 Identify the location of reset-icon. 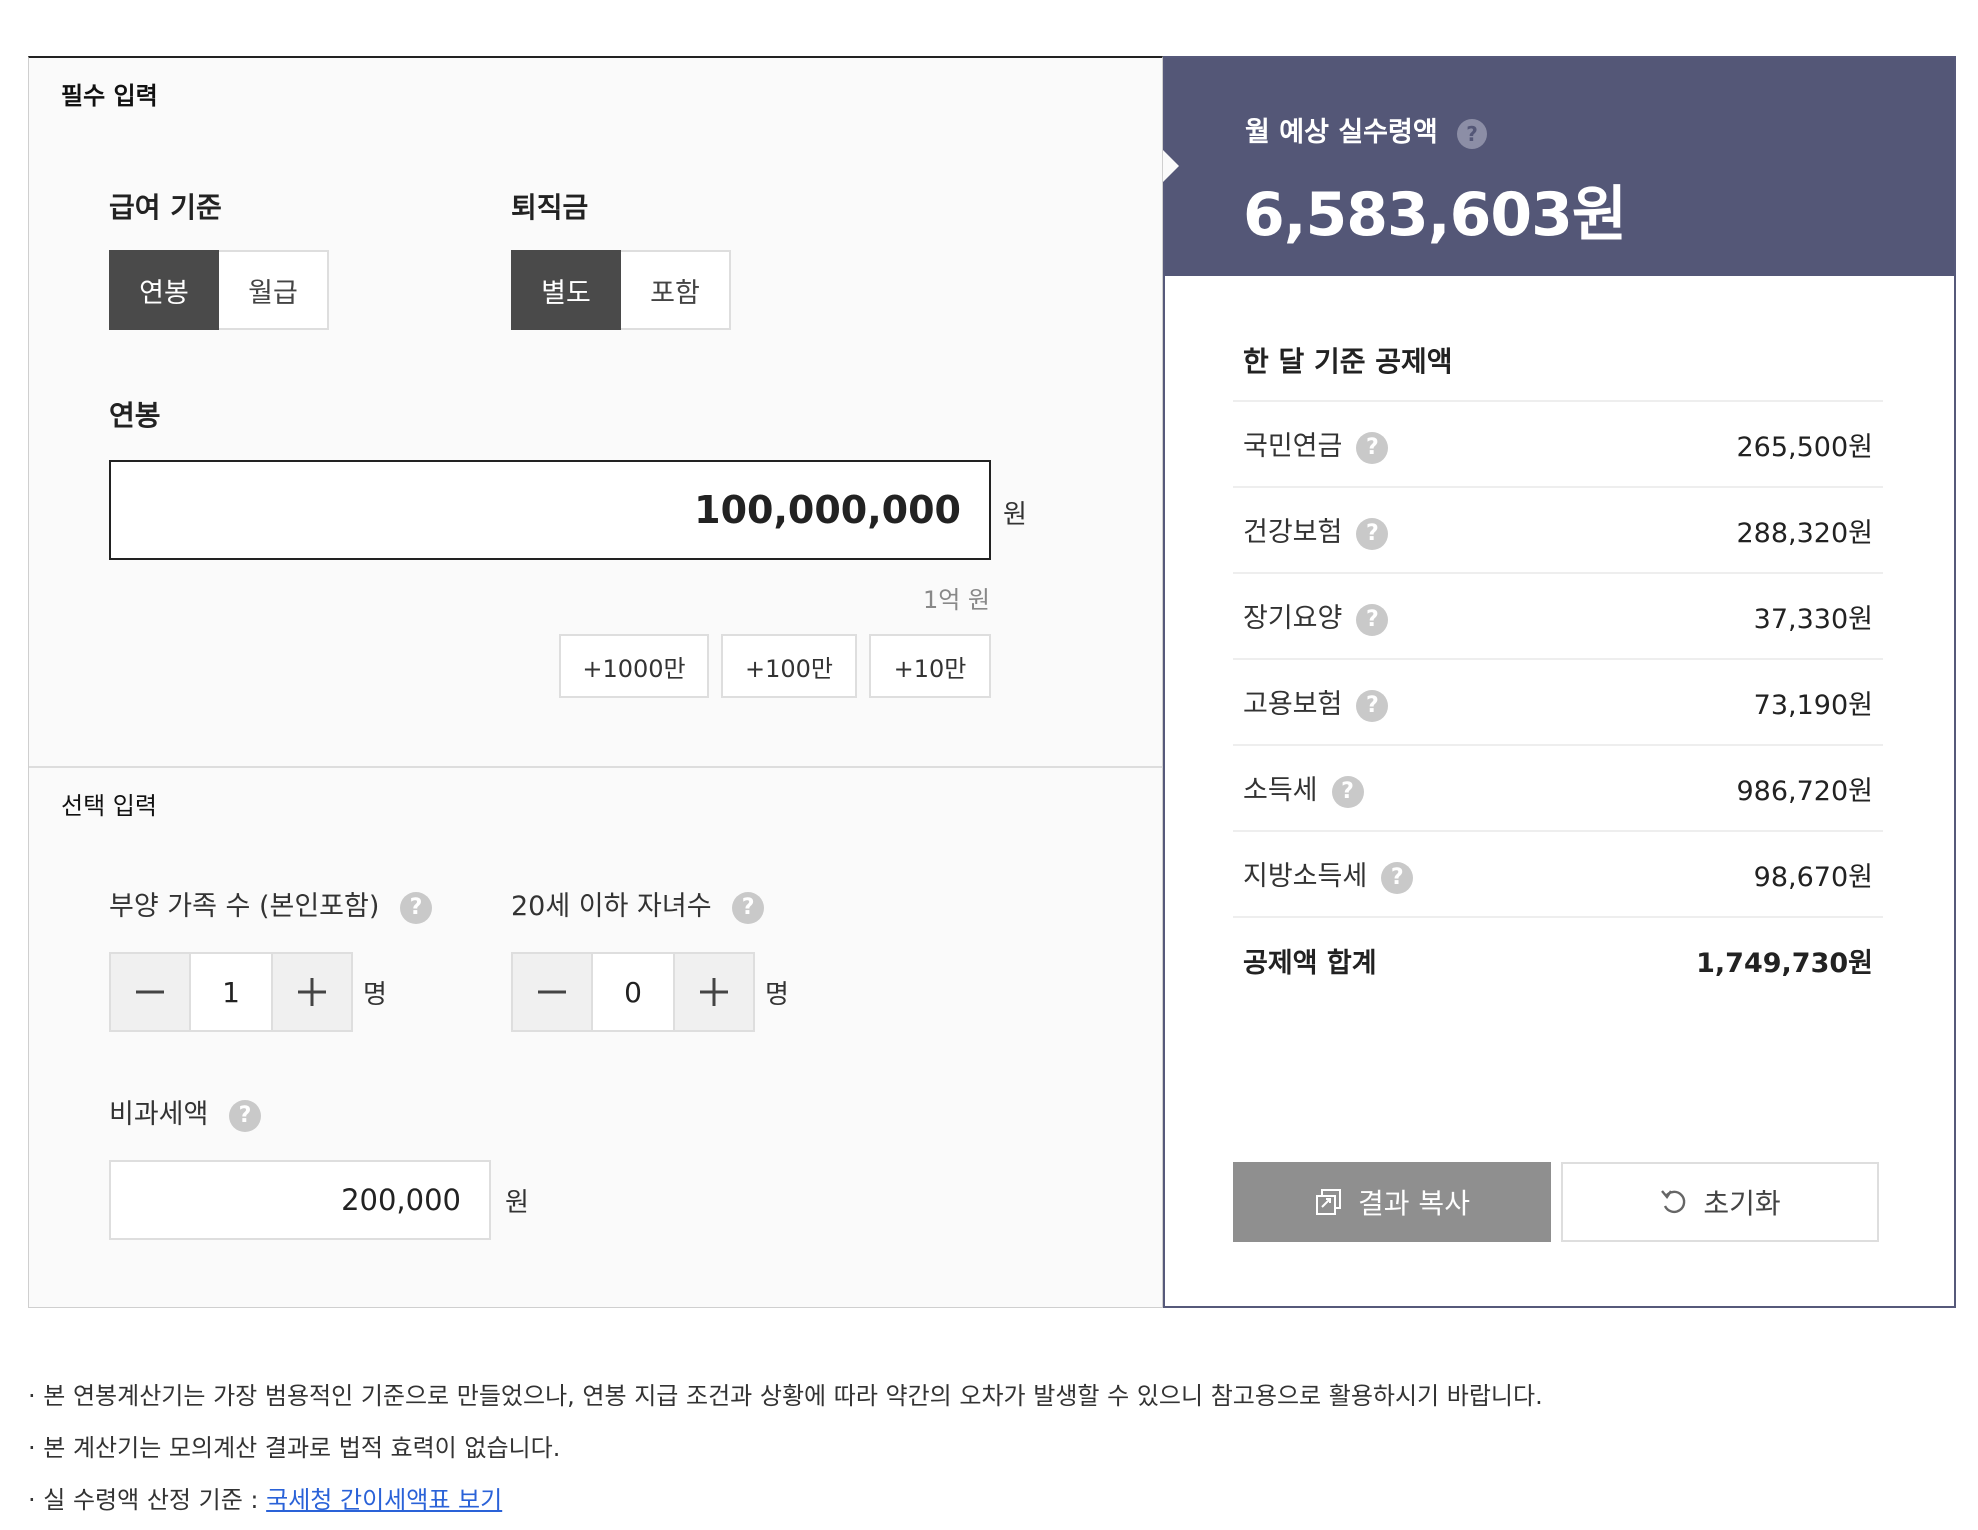
(1673, 1202).